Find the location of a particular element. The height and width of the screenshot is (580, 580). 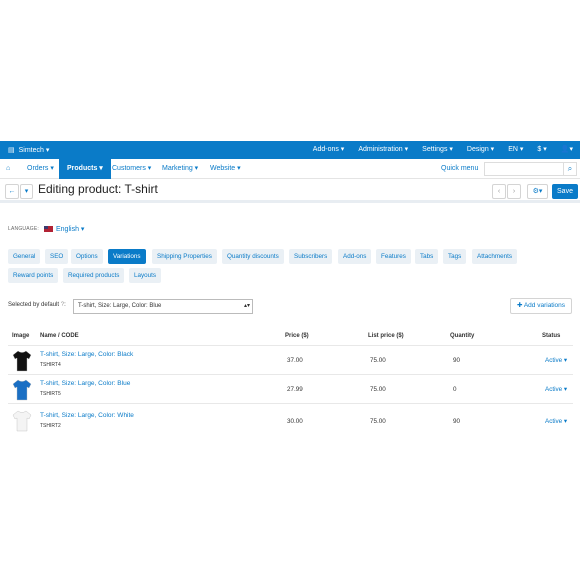

col-price: Price ($) is located at coordinates (297, 336).